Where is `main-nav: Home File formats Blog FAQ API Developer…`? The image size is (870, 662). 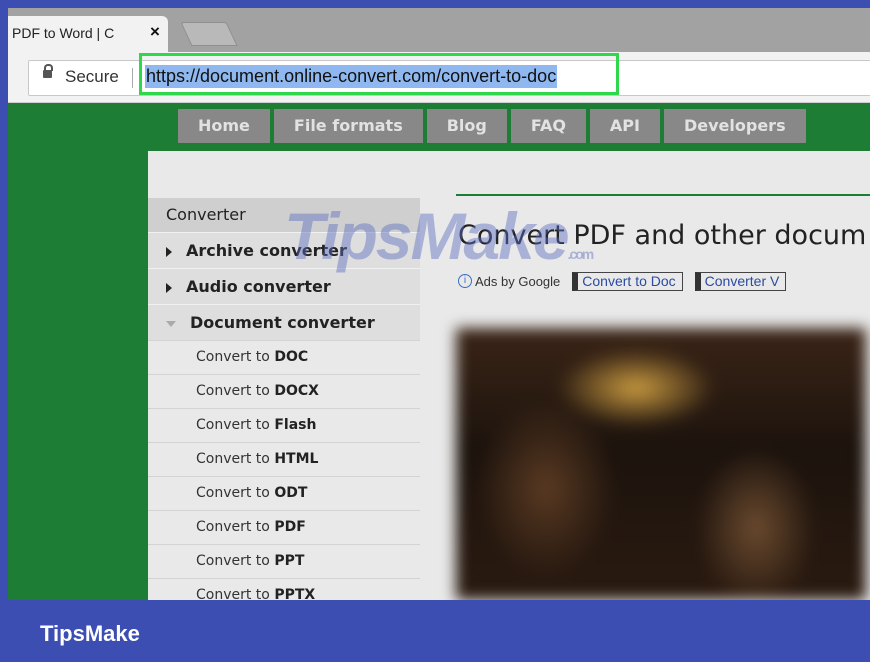 main-nav: Home File formats Blog FAQ API Developer… is located at coordinates (494, 126).